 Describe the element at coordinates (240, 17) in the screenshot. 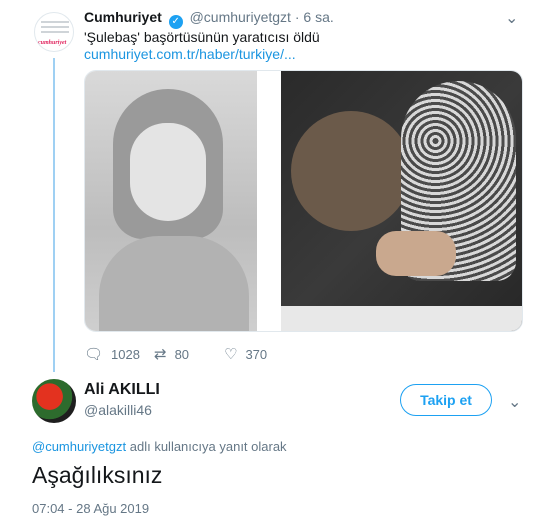

I see `quoted-author-handle: @cumhuriyetgzt` at that location.